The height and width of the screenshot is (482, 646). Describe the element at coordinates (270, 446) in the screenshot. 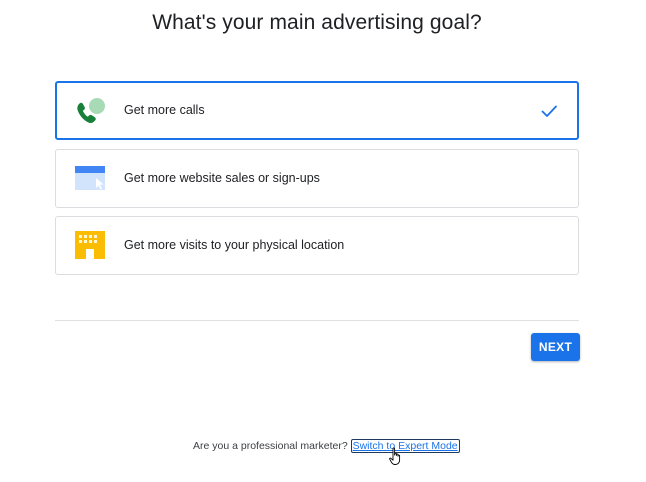

I see `footer-prompt-text: Are you a professional marketer?` at that location.